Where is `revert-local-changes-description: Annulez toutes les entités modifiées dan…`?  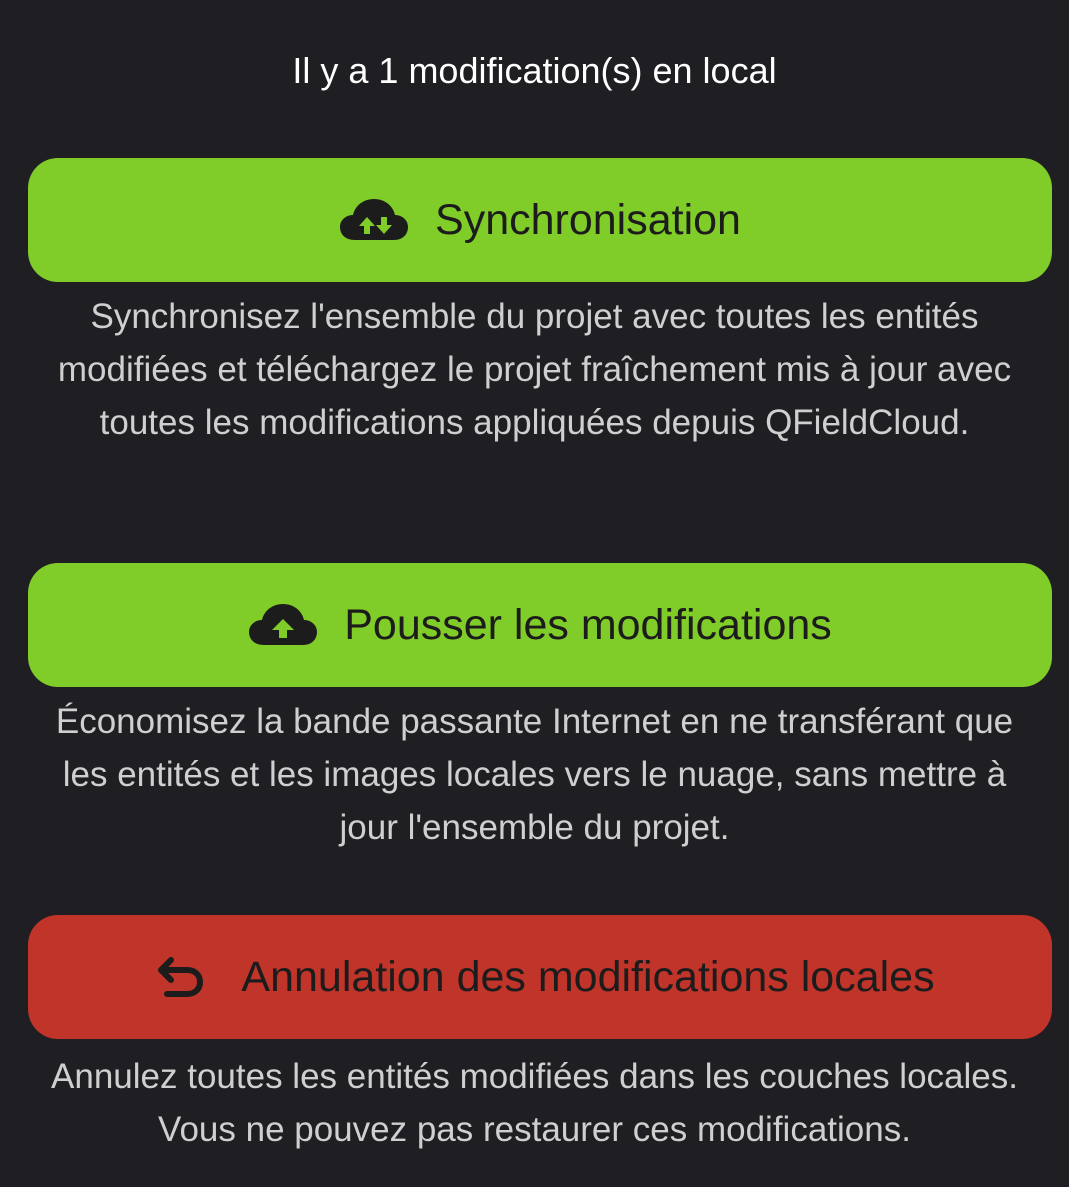 revert-local-changes-description: Annulez toutes les entités modifiées dan… is located at coordinates (534, 1103).